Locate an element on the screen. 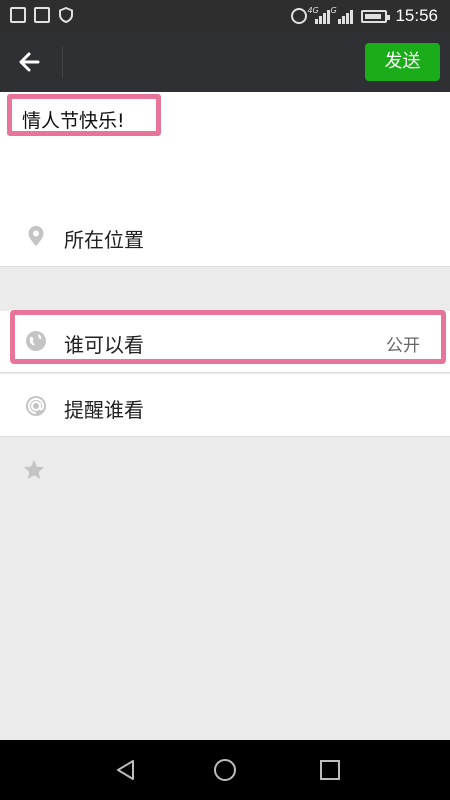  recent-square-icon is located at coordinates (330, 770).